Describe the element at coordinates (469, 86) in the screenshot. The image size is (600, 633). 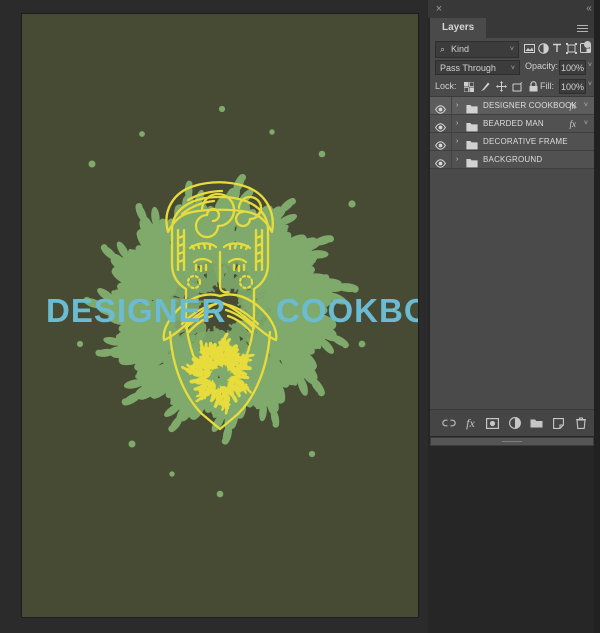
I see `lock-transparent-pixels-icon` at that location.